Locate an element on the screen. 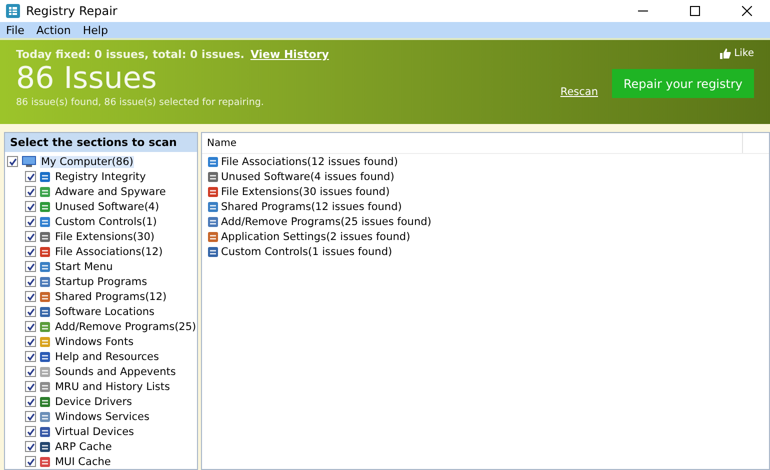 Image resolution: width=770 pixels, height=470 pixels. tree-item: ARP Cache is located at coordinates (83, 446).